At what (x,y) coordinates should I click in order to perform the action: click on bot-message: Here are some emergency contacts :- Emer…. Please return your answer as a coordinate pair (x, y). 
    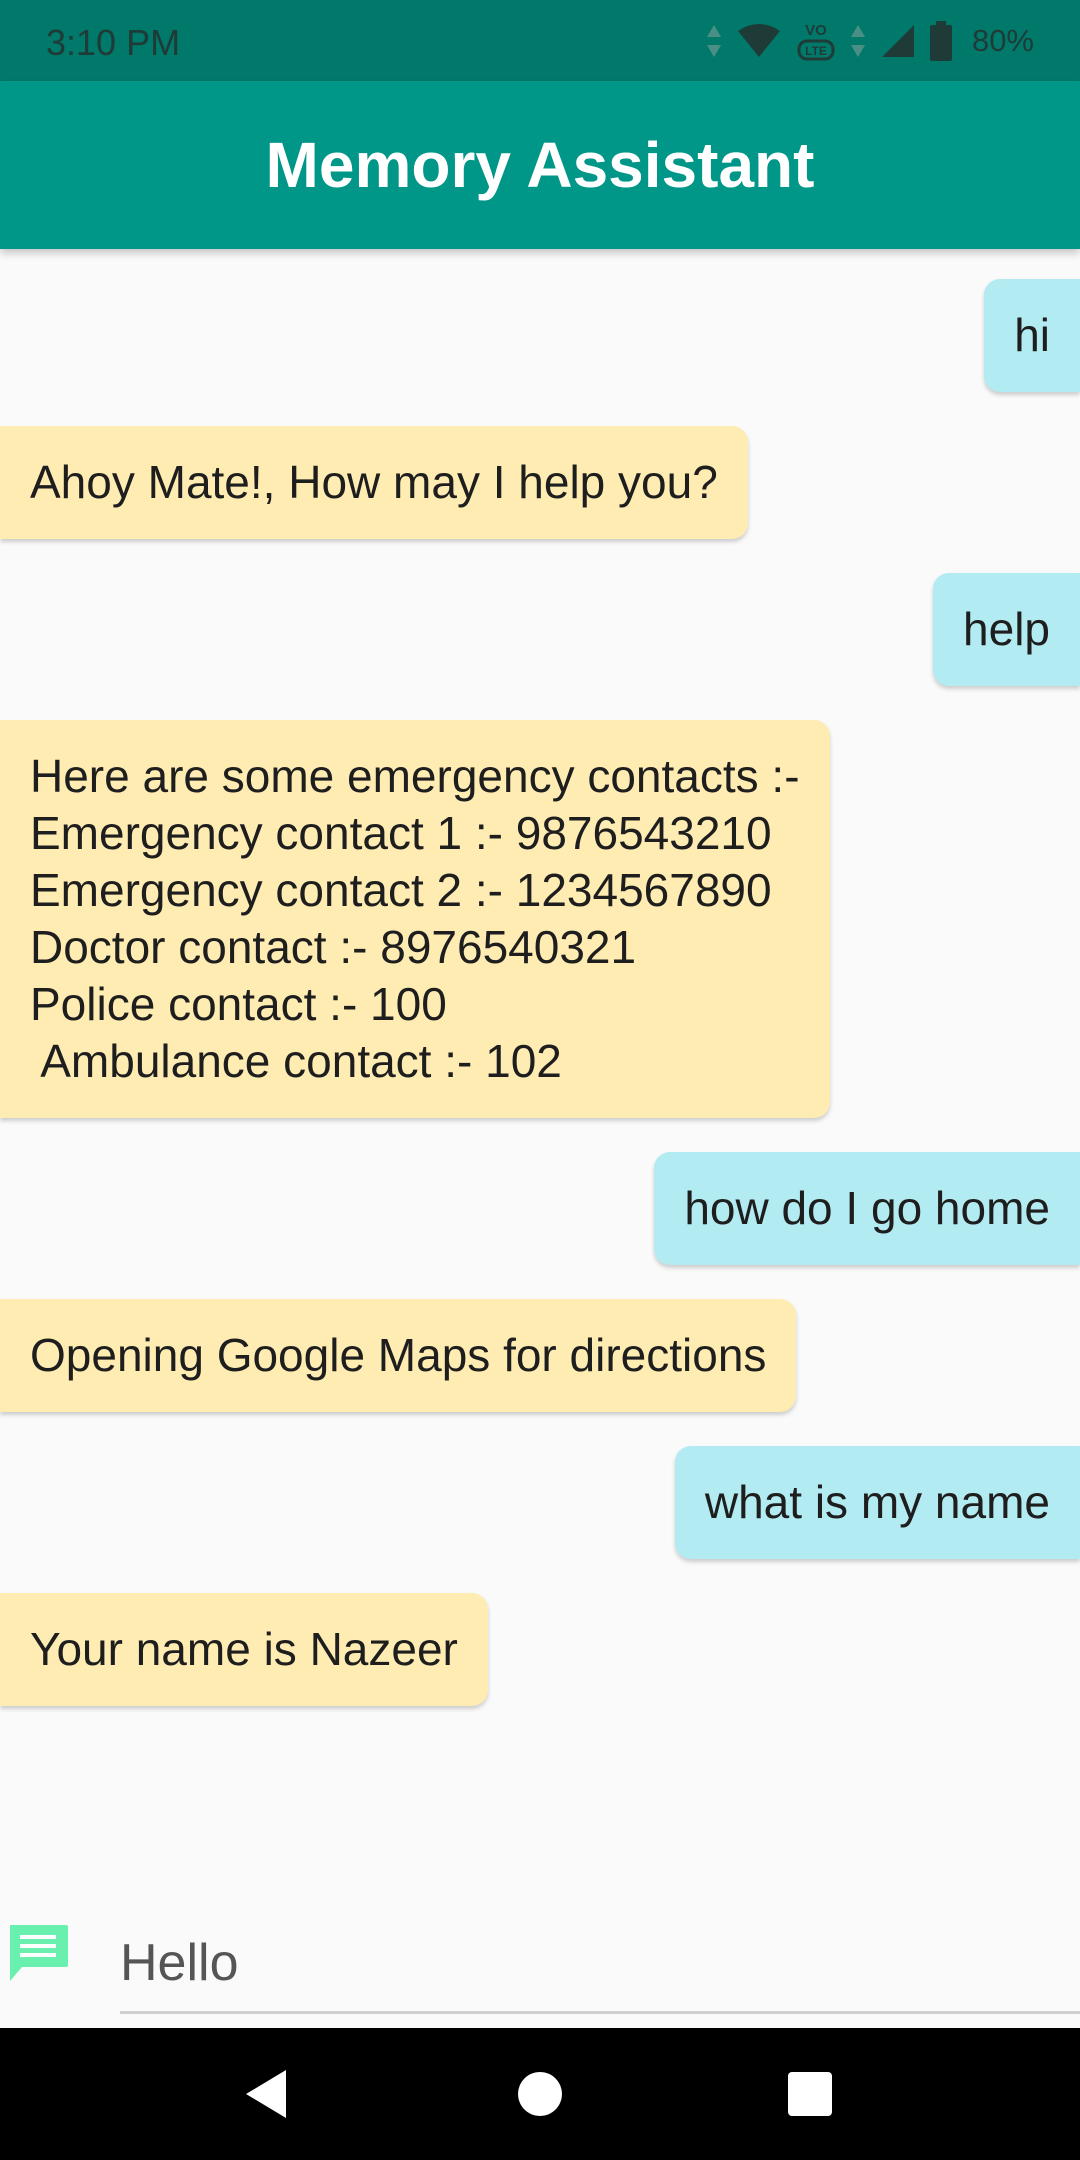
    Looking at the image, I should click on (415, 919).